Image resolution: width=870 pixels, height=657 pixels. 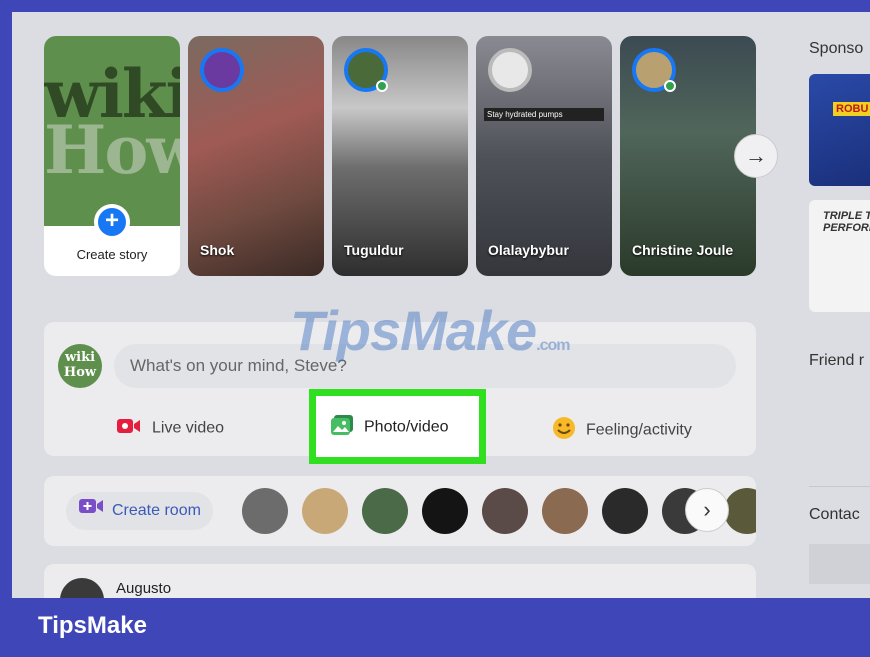 What do you see at coordinates (91, 511) in the screenshot?
I see `video-camera-plus-icon` at bounding box center [91, 511].